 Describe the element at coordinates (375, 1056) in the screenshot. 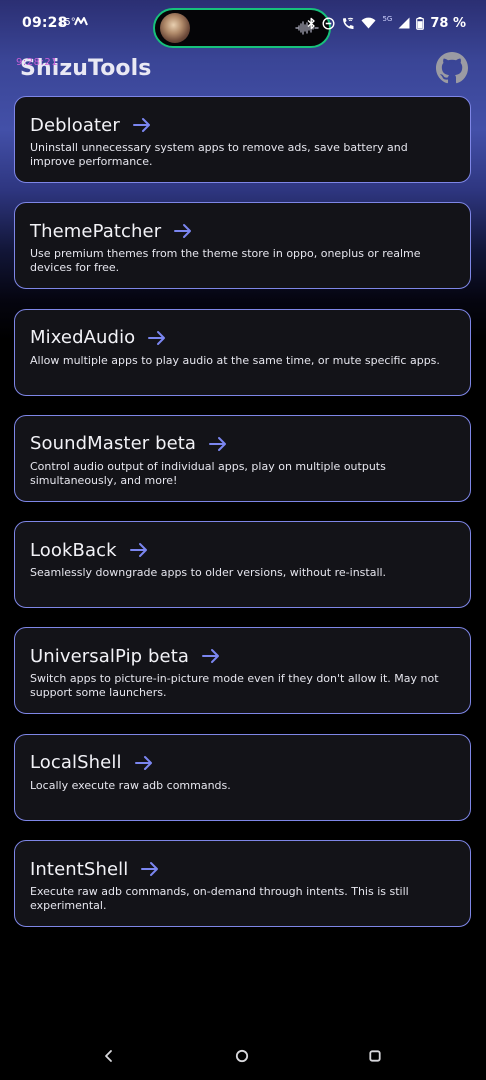

I see `recents-icon` at that location.